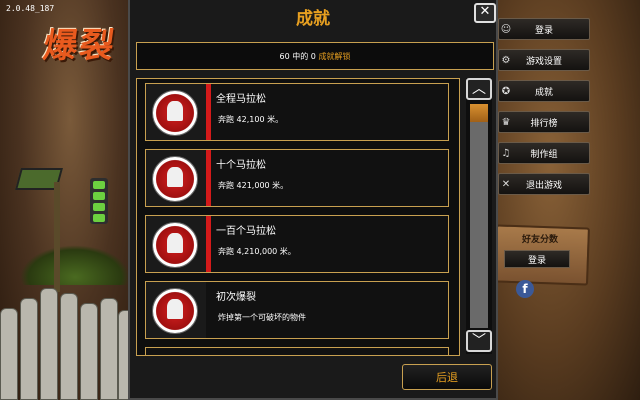 The image size is (640, 400). What do you see at coordinates (506, 91) in the screenshot?
I see `medal-icon: ✪` at bounding box center [506, 91].